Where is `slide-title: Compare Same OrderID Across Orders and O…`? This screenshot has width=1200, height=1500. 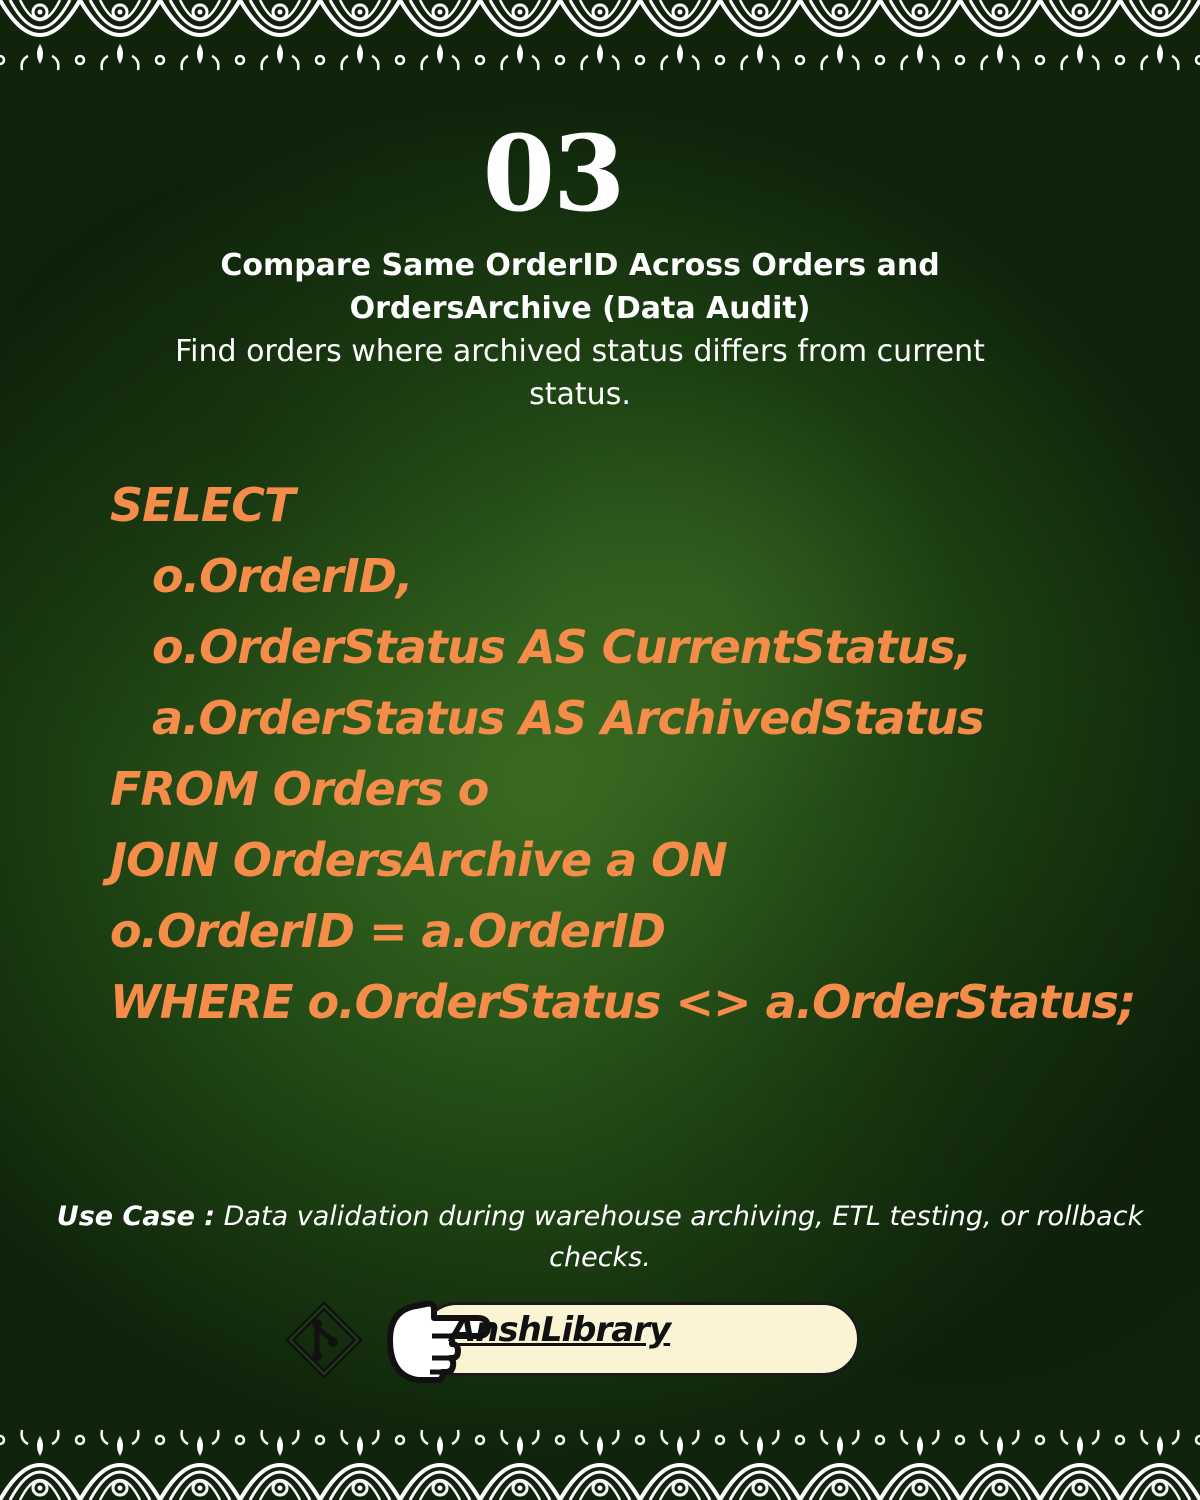 slide-title: Compare Same OrderID Across Orders and O… is located at coordinates (580, 287).